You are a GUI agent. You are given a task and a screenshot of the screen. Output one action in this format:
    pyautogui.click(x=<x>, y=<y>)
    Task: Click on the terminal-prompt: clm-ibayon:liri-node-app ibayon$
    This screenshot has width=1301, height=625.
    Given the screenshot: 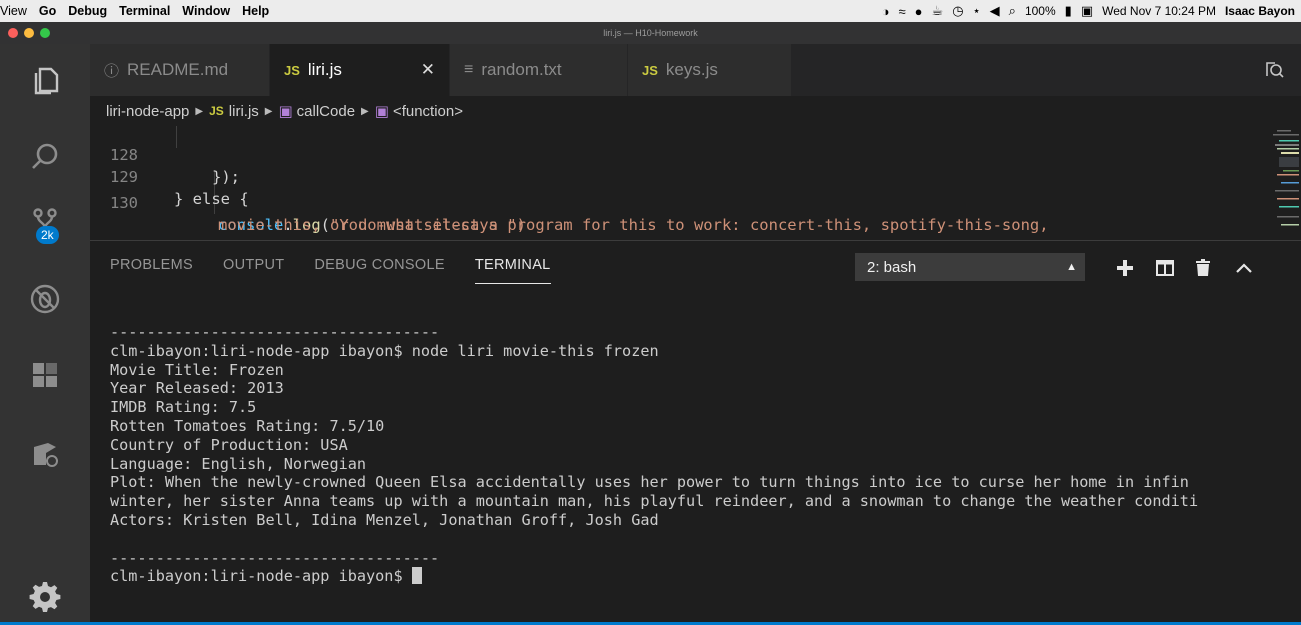 What is the action you would take?
    pyautogui.click(x=261, y=576)
    